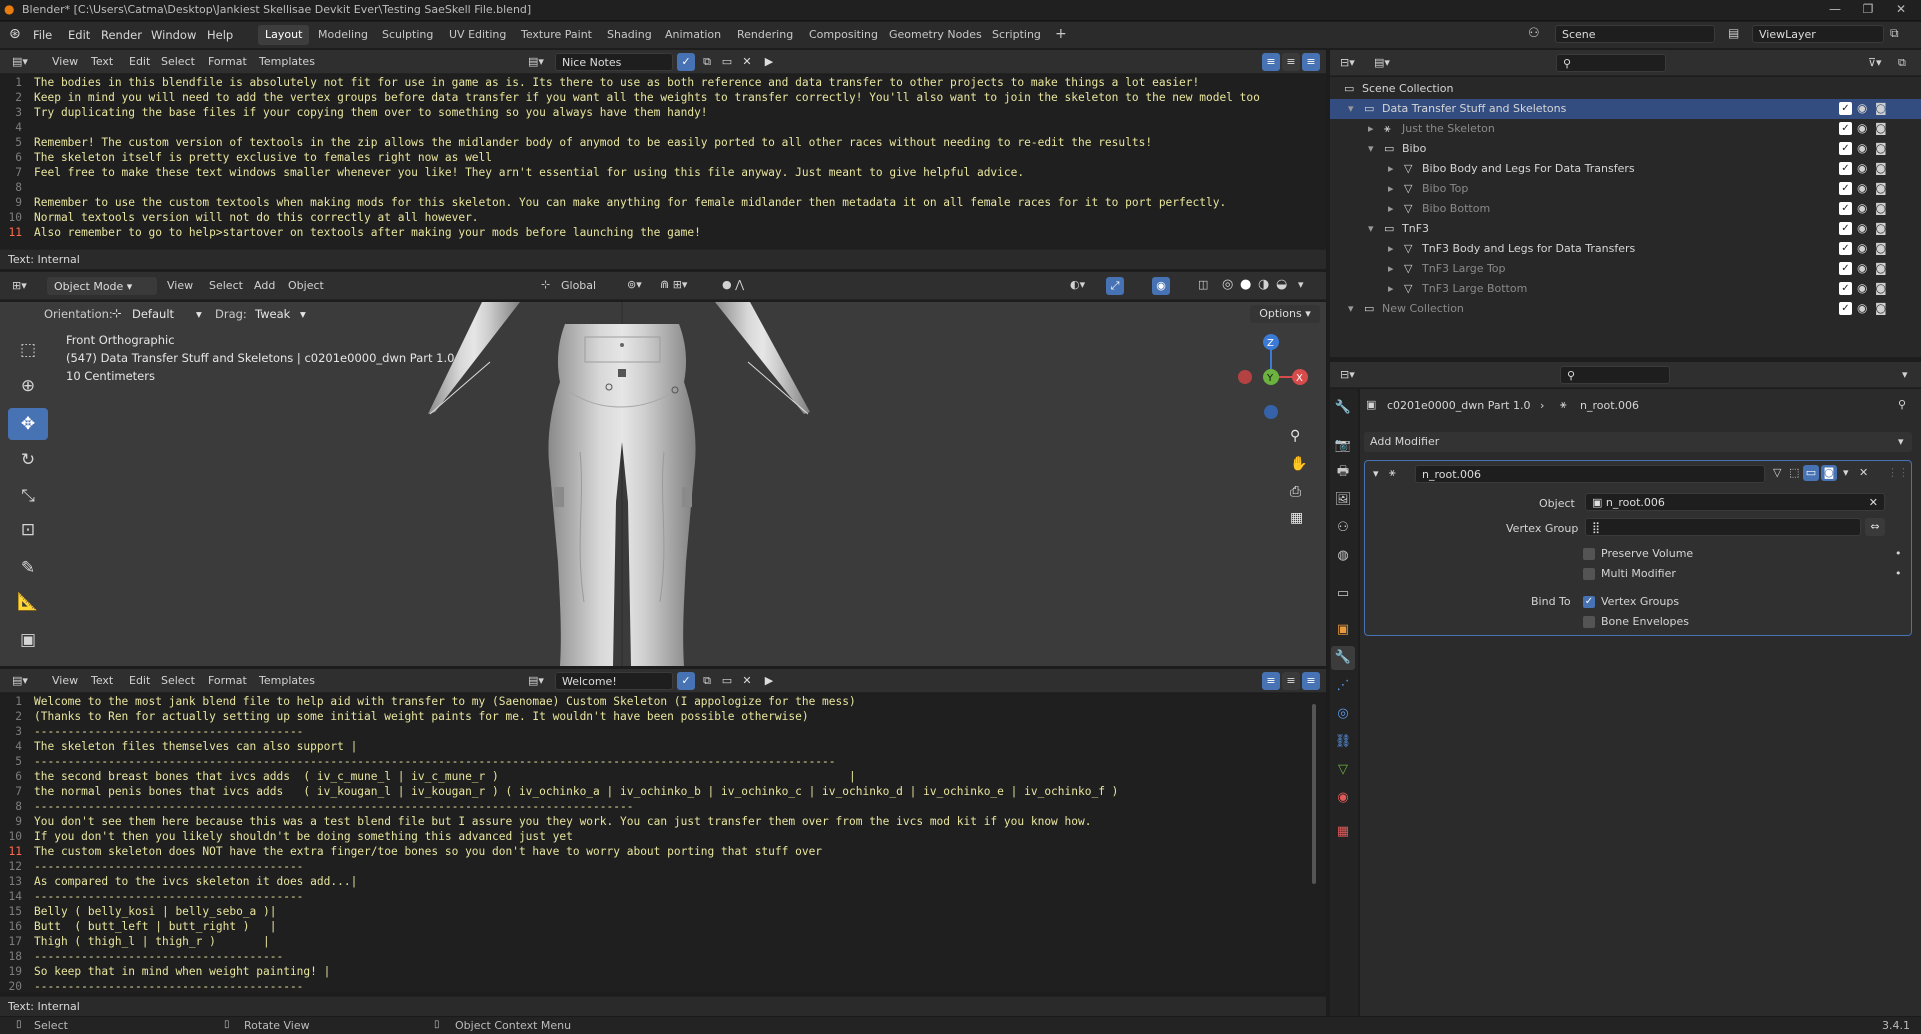 The height and width of the screenshot is (1034, 1921). Describe the element at coordinates (1735, 502) in the screenshot. I see `object-field: ▣ n_root.006 ✕` at that location.